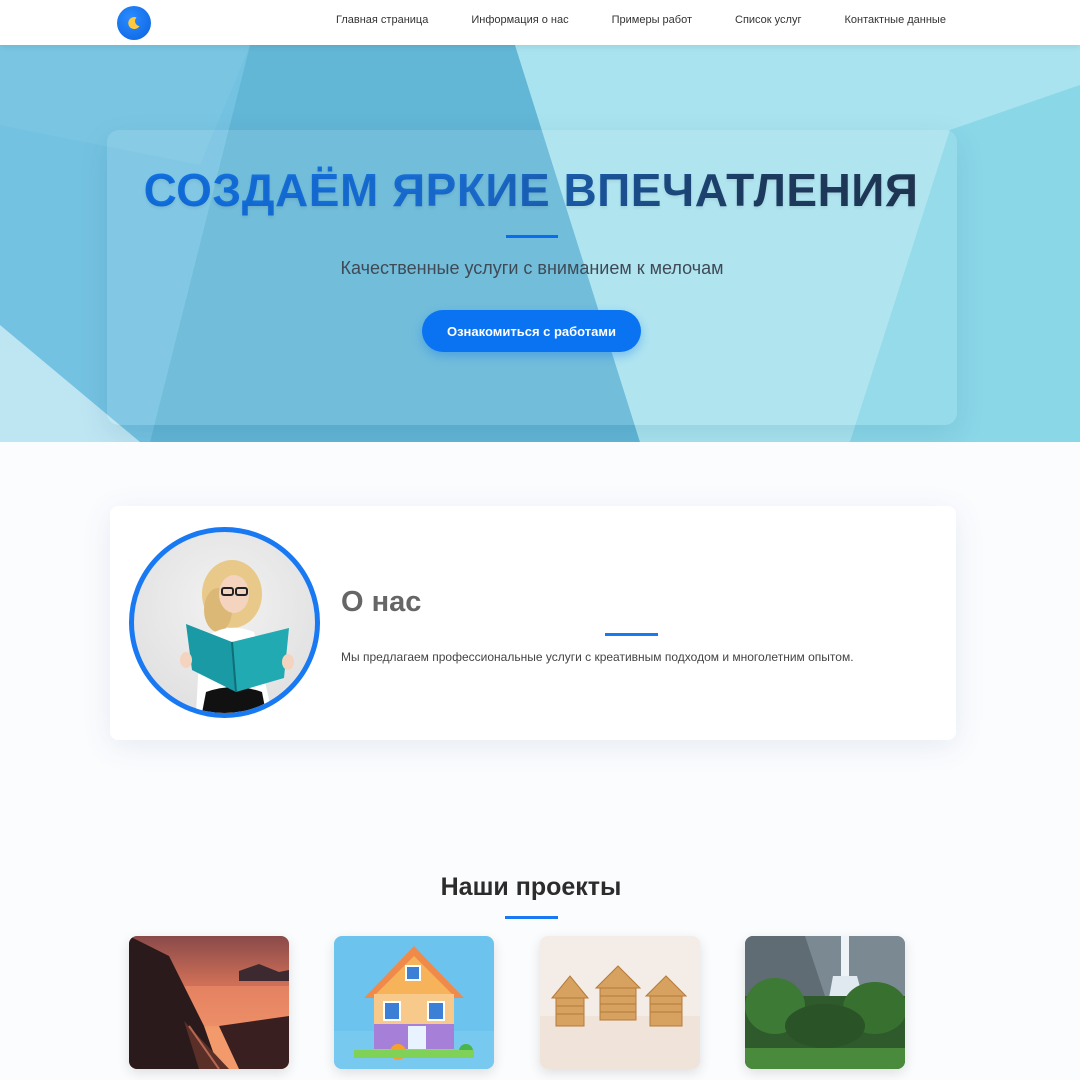  Describe the element at coordinates (519, 20) in the screenshot. I see `nav-link-about: Информация о нас` at that location.